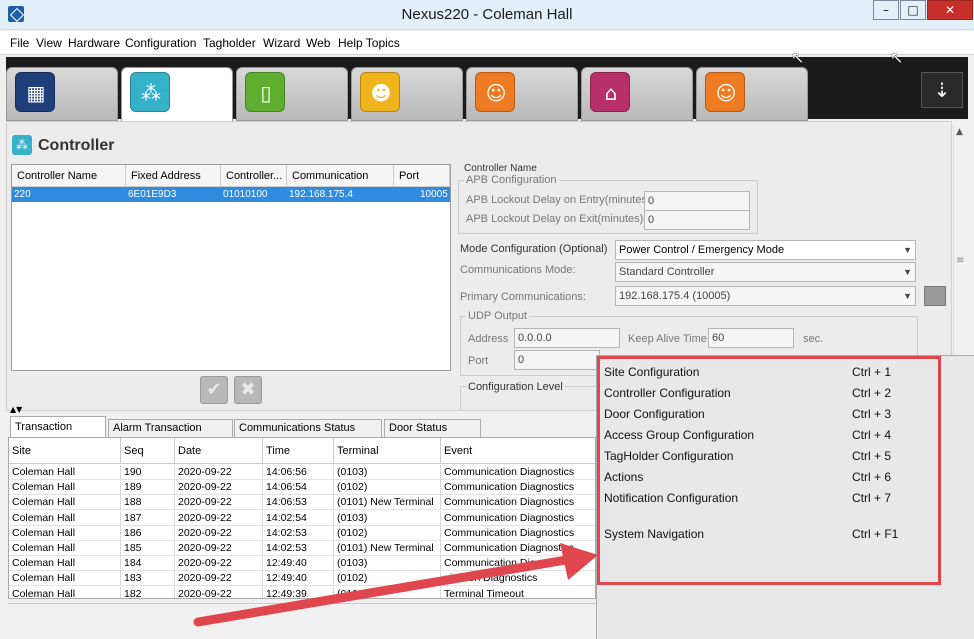 This screenshot has width=974, height=639. What do you see at coordinates (395, 585) in the screenshot?
I see `annotation-arrow-icon` at bounding box center [395, 585].